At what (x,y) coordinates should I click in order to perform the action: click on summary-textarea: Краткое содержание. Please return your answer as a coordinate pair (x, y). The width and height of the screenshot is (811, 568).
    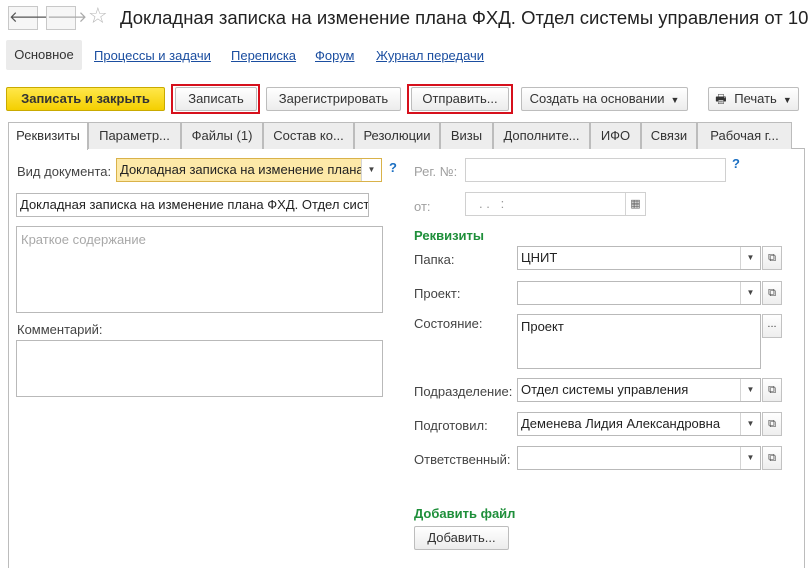
    Looking at the image, I should click on (199, 269).